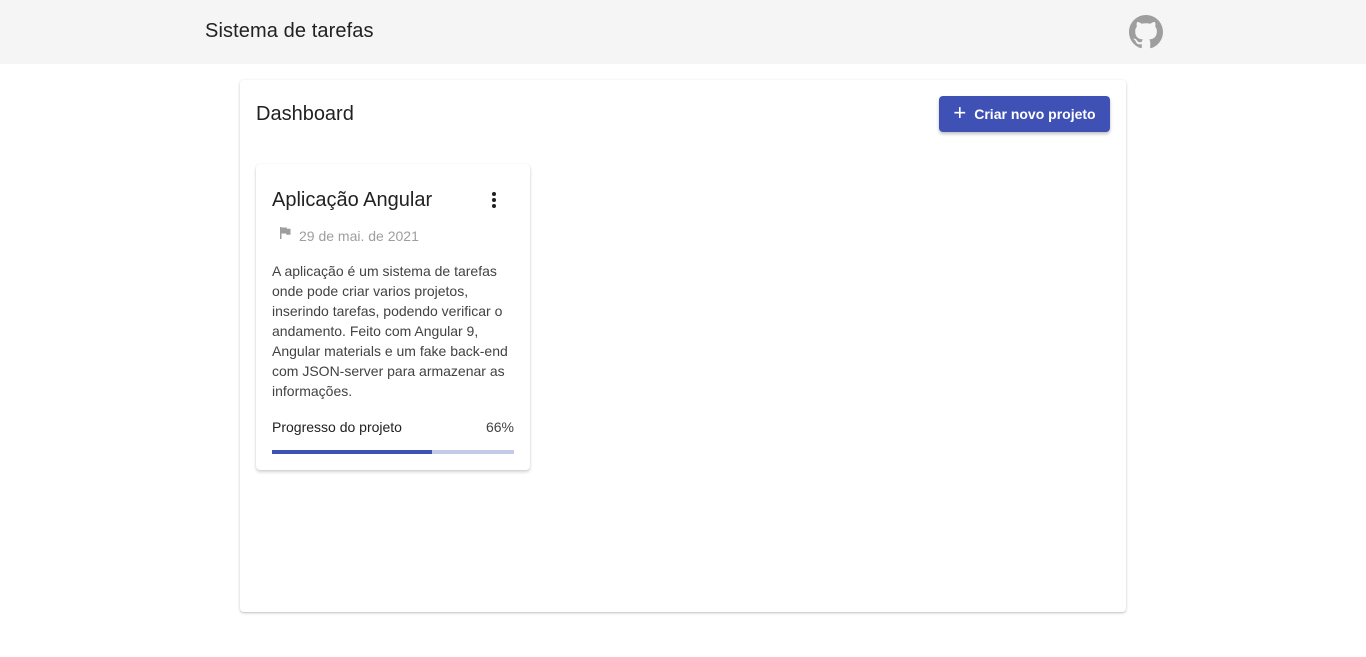  Describe the element at coordinates (289, 31) in the screenshot. I see `app-title: Sistema de tarefas` at that location.